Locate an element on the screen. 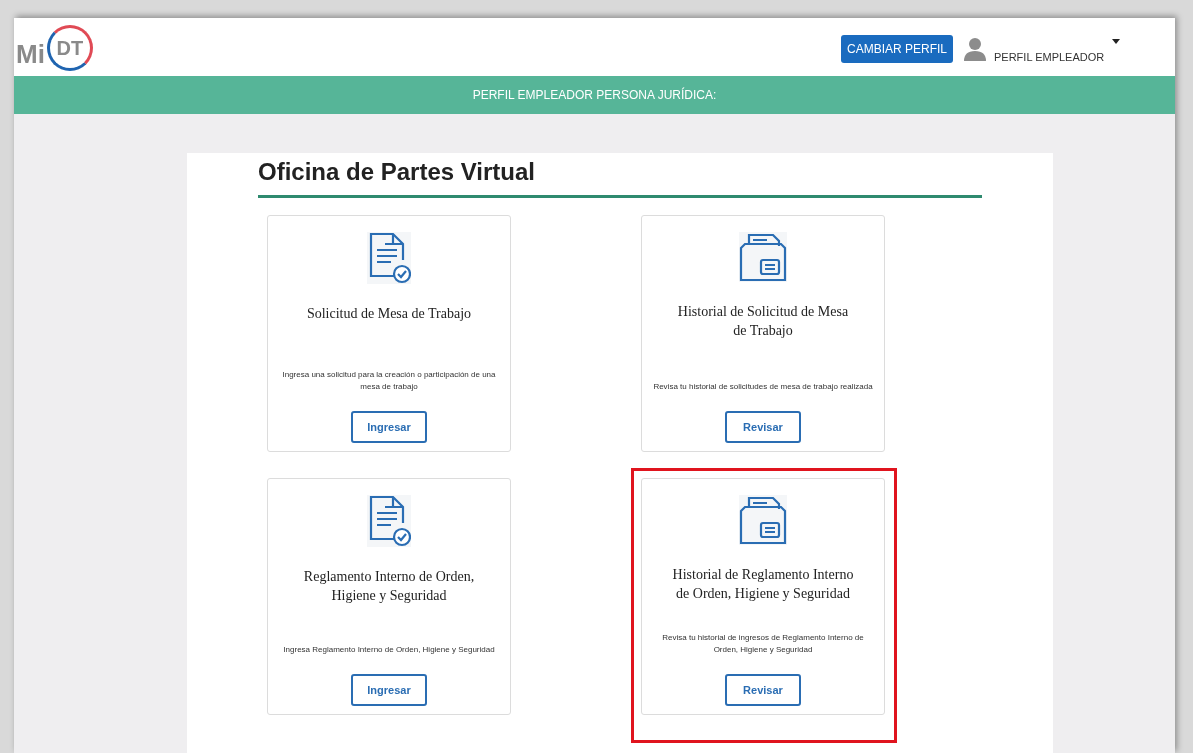 The width and height of the screenshot is (1193, 753). user-icon is located at coordinates (975, 49).